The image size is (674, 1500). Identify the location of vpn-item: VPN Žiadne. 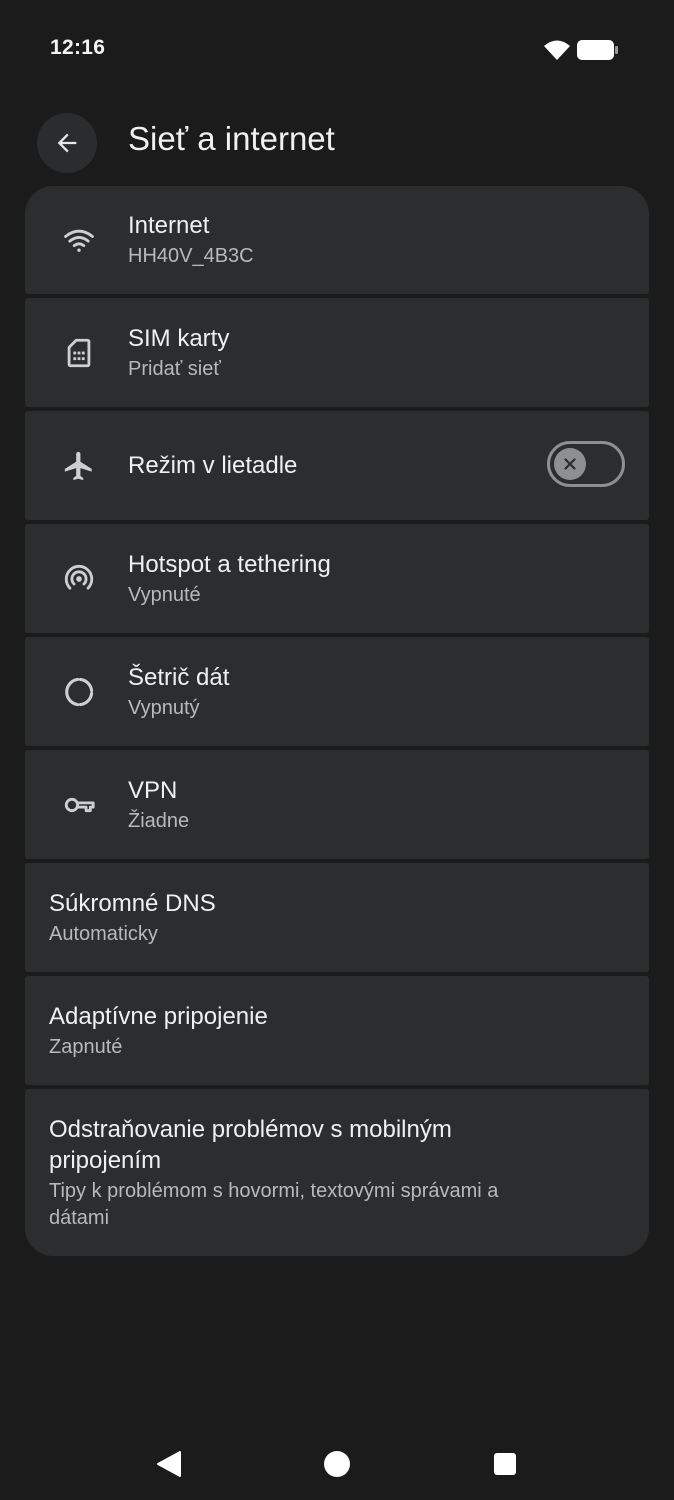
(337, 804).